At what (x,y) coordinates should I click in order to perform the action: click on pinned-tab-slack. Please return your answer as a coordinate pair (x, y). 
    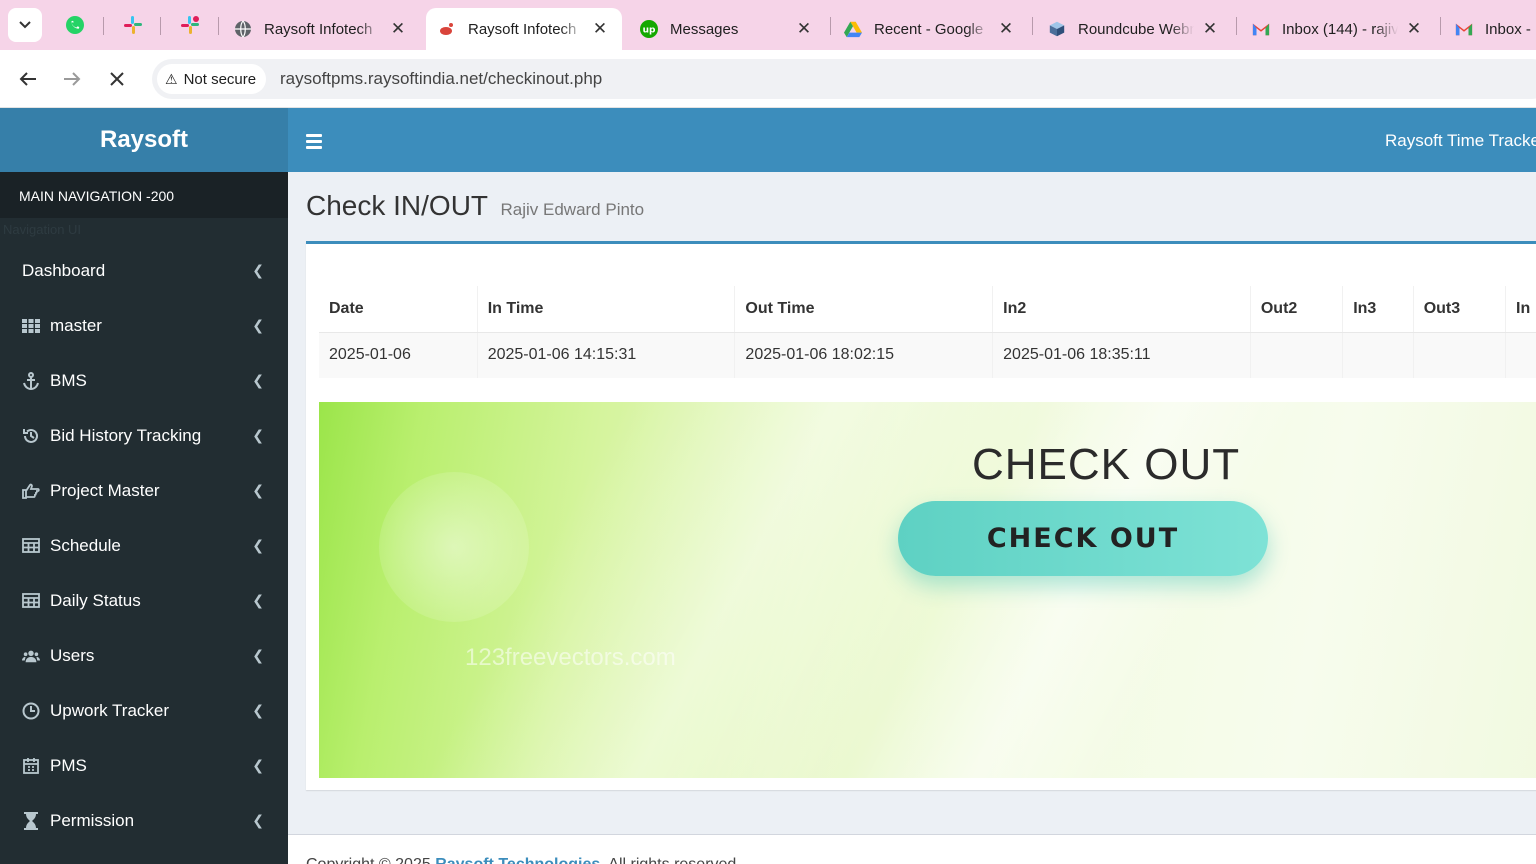
    Looking at the image, I should click on (133, 25).